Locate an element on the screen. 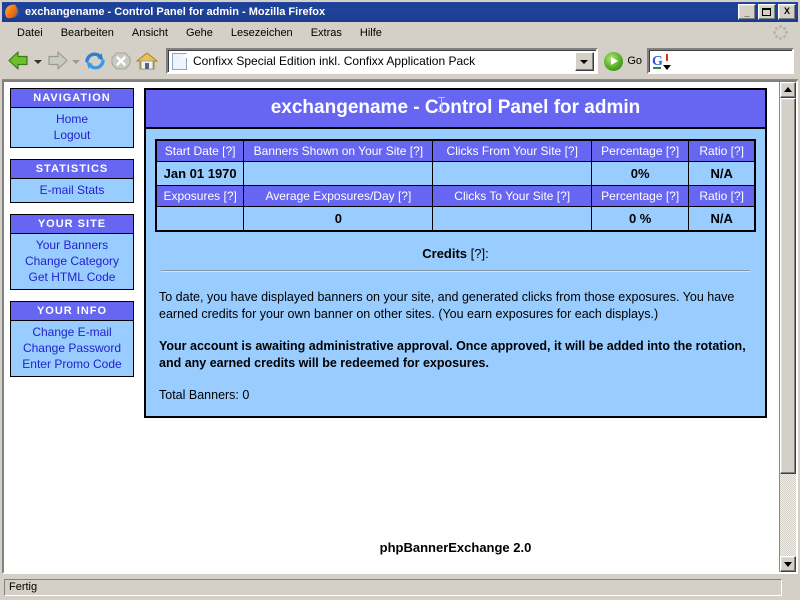  scrollbar-thumb is located at coordinates (788, 286).